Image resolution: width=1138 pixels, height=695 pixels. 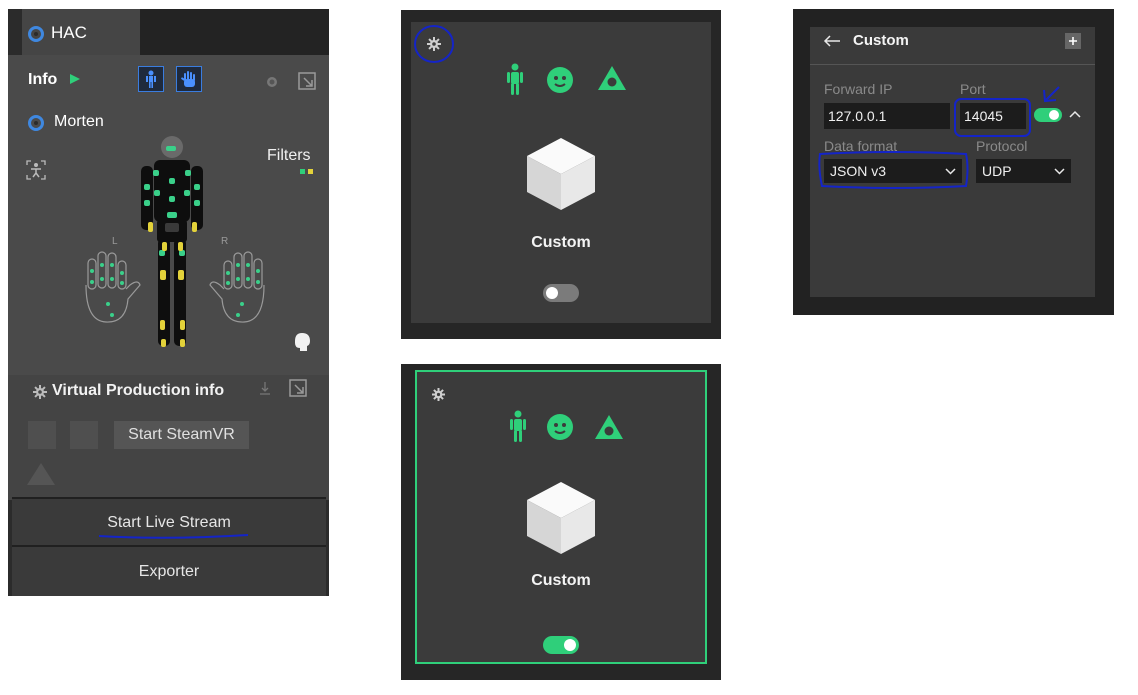 I want to click on filter-indicator-green, so click(x=302, y=171).